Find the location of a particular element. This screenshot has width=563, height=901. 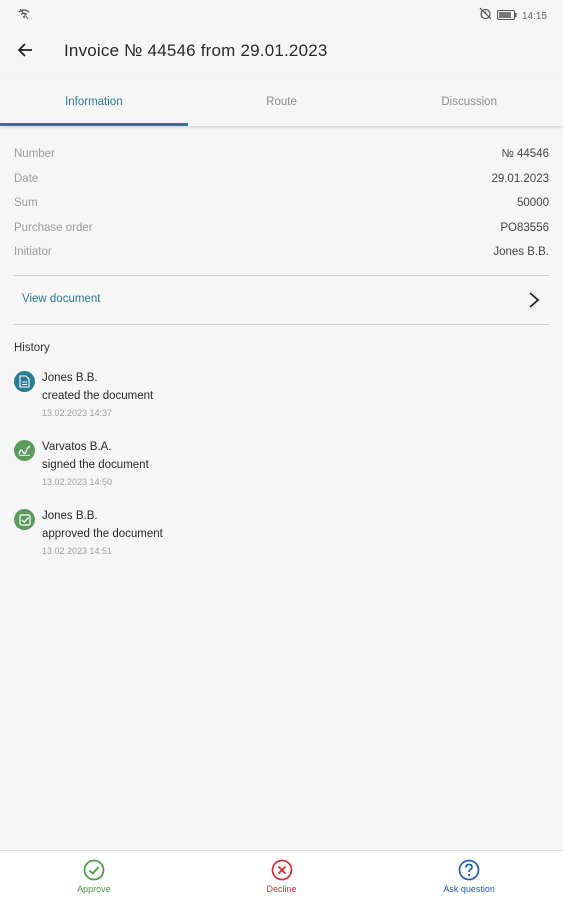

approve-button: Approve is located at coordinates (94, 876).